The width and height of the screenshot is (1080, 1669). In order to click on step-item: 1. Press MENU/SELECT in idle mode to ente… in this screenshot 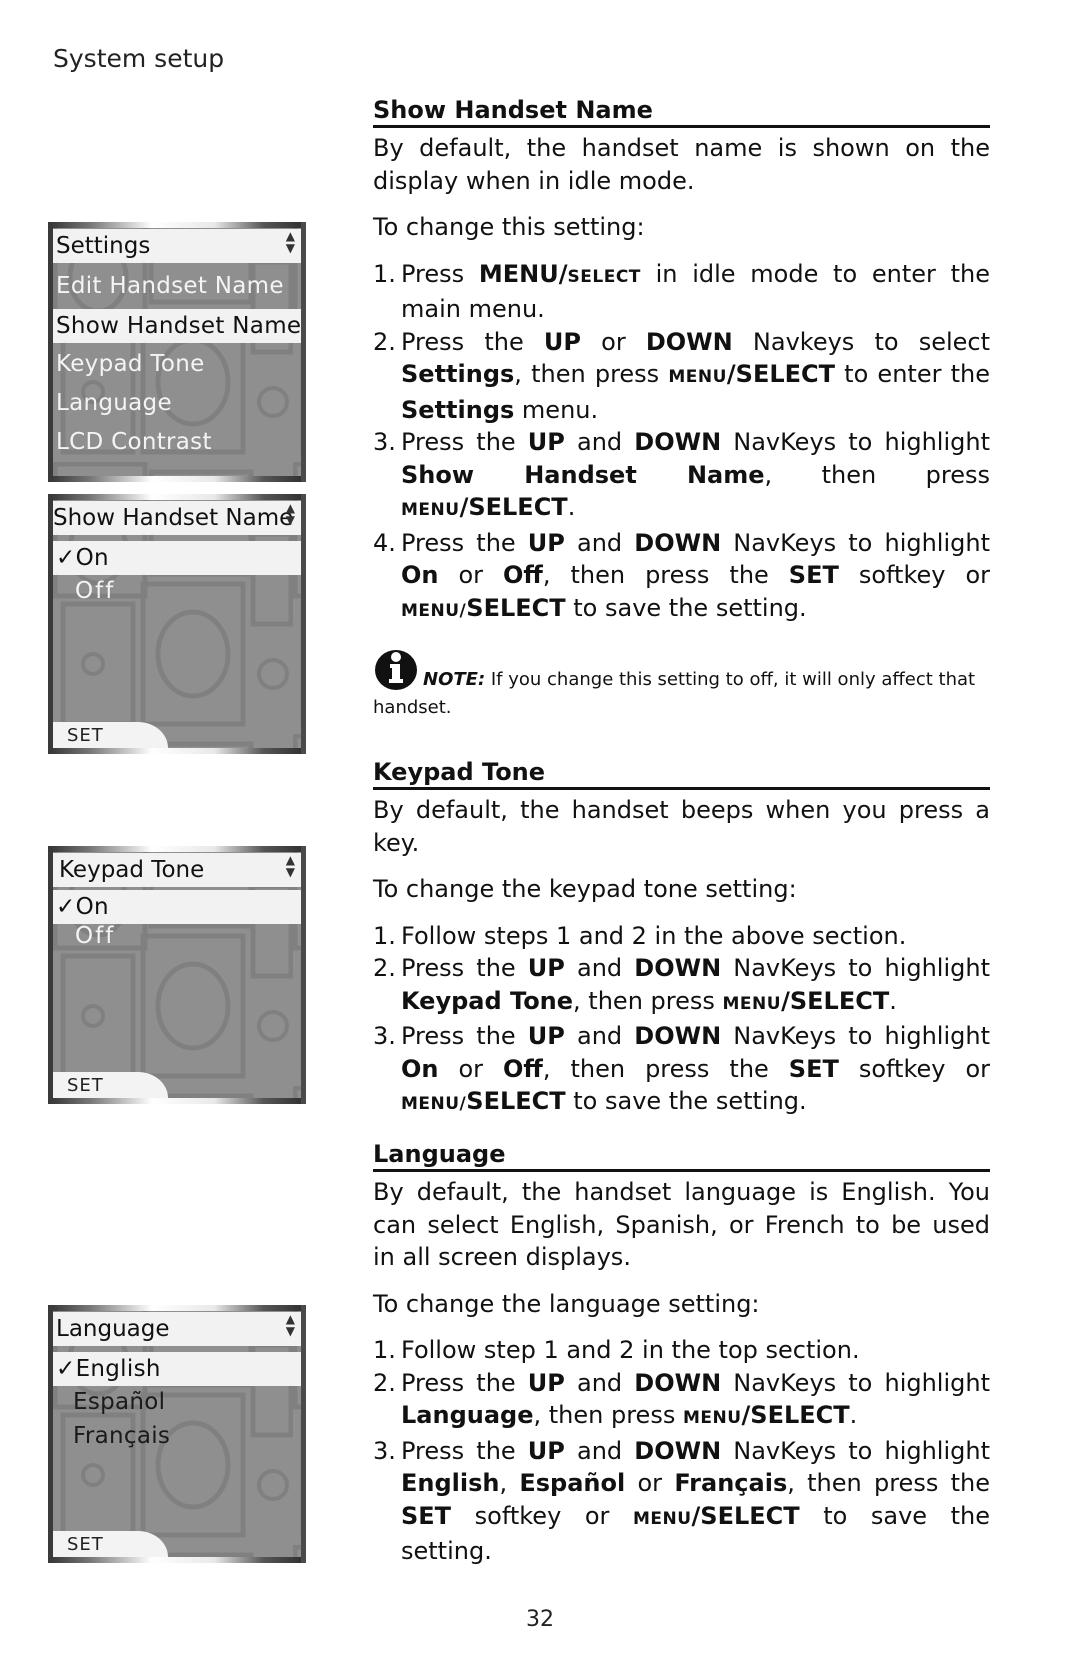, I will do `click(681, 292)`.